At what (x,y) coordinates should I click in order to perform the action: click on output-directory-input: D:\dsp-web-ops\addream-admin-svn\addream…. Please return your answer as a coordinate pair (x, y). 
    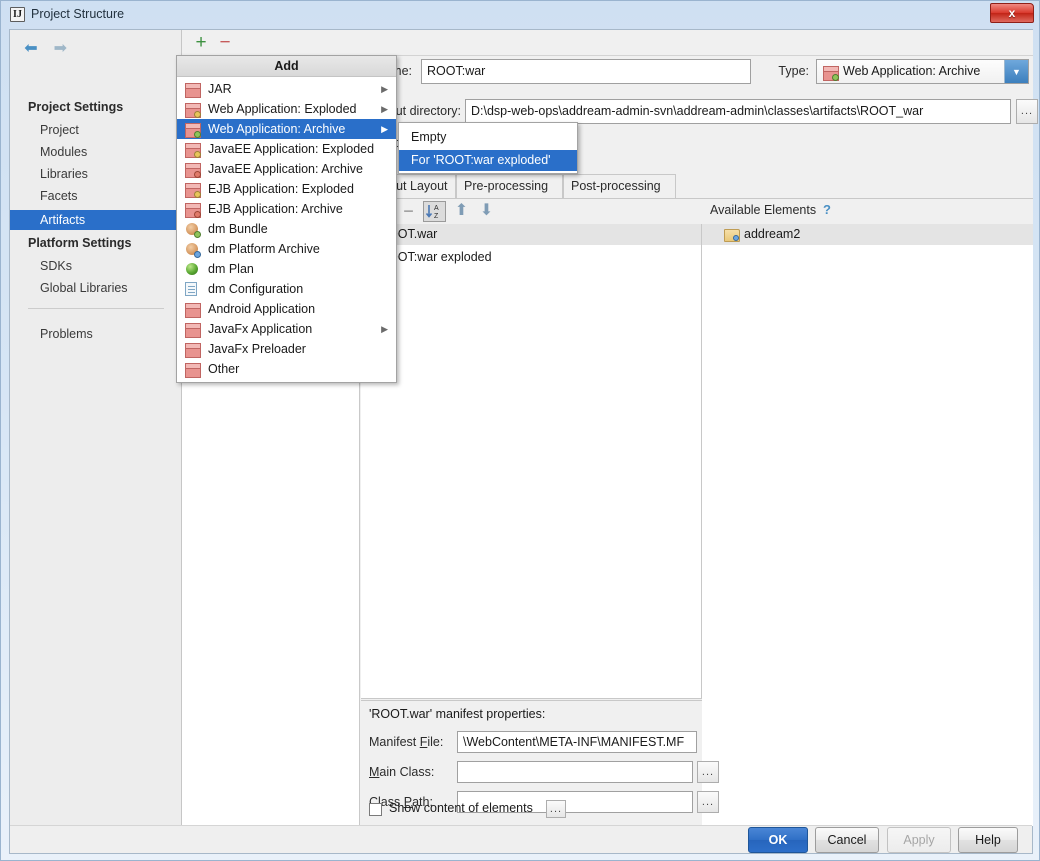
    Looking at the image, I should click on (738, 111).